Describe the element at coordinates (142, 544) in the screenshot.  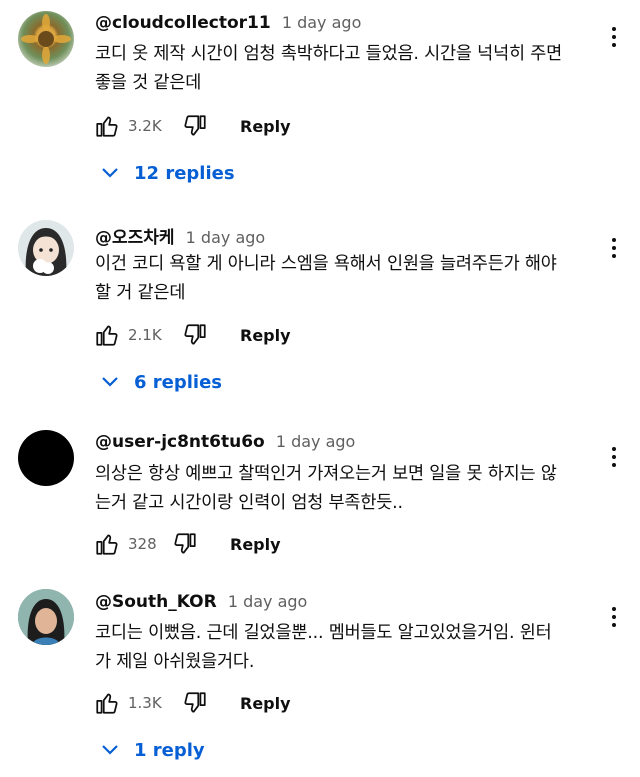
I see `like-count: 328` at that location.